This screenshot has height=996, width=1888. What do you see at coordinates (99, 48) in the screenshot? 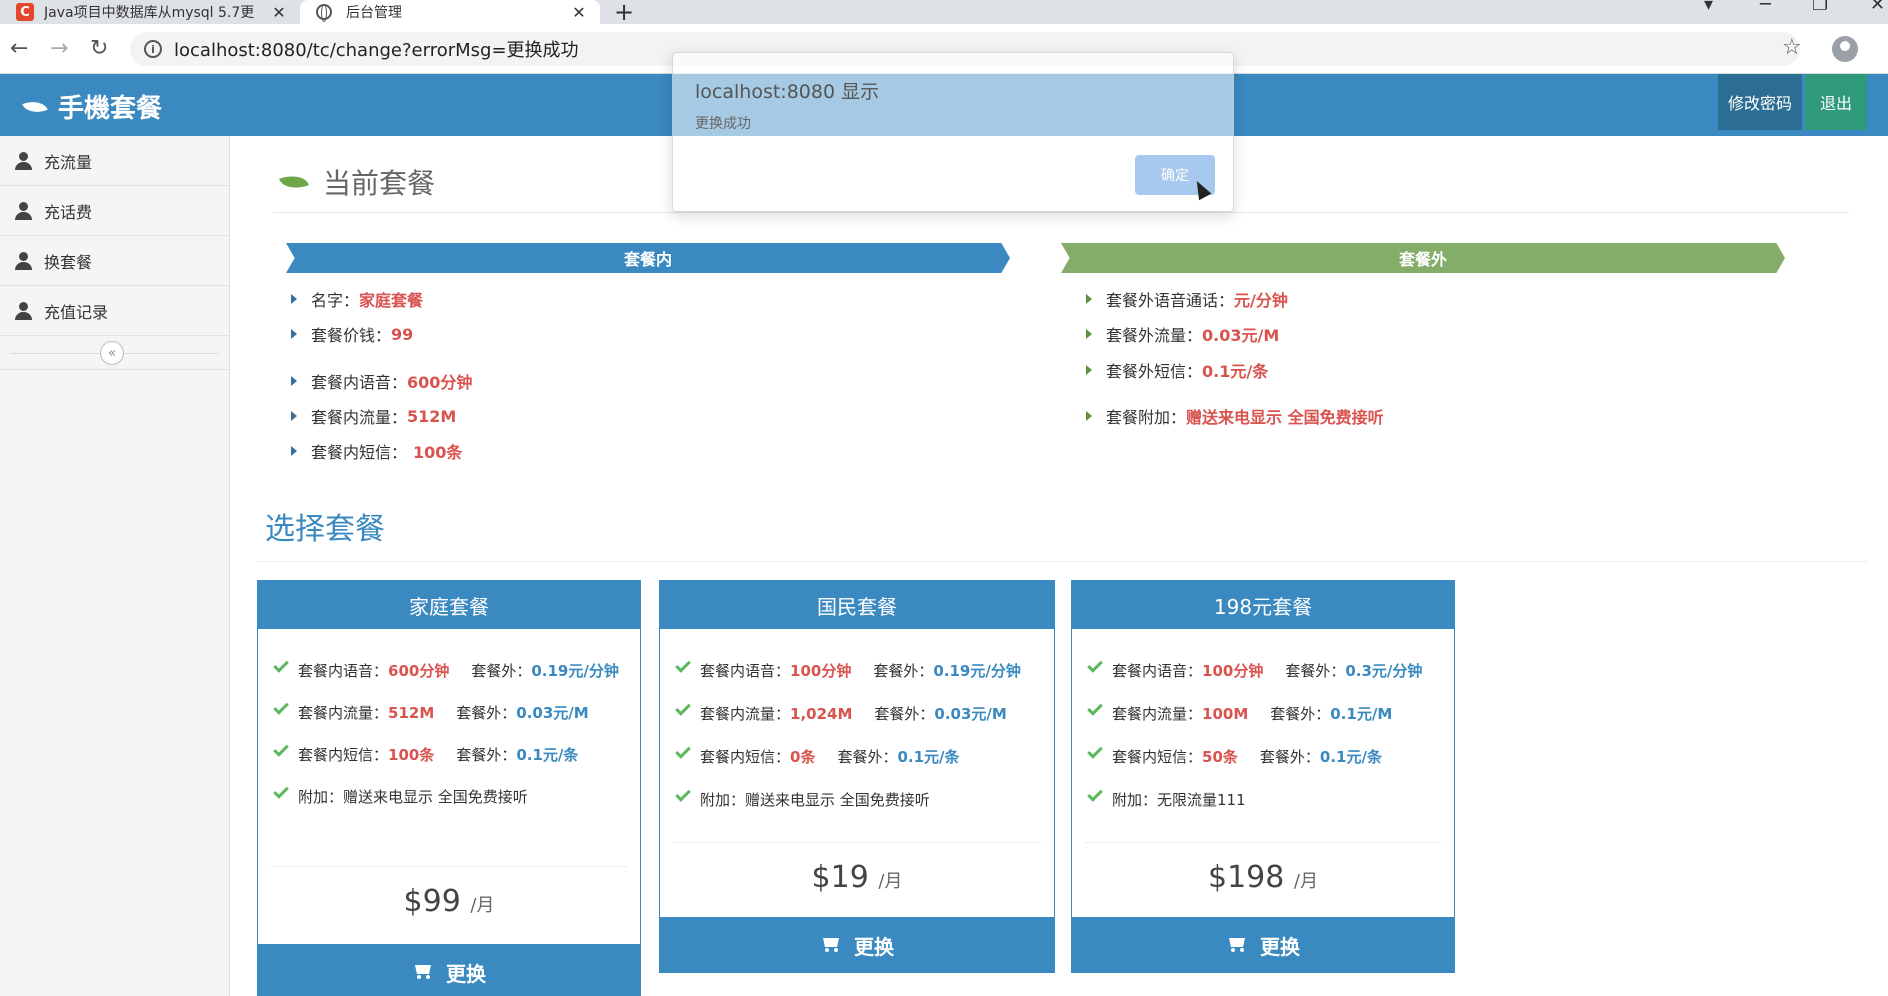
I see `reload-icon: ↻` at bounding box center [99, 48].